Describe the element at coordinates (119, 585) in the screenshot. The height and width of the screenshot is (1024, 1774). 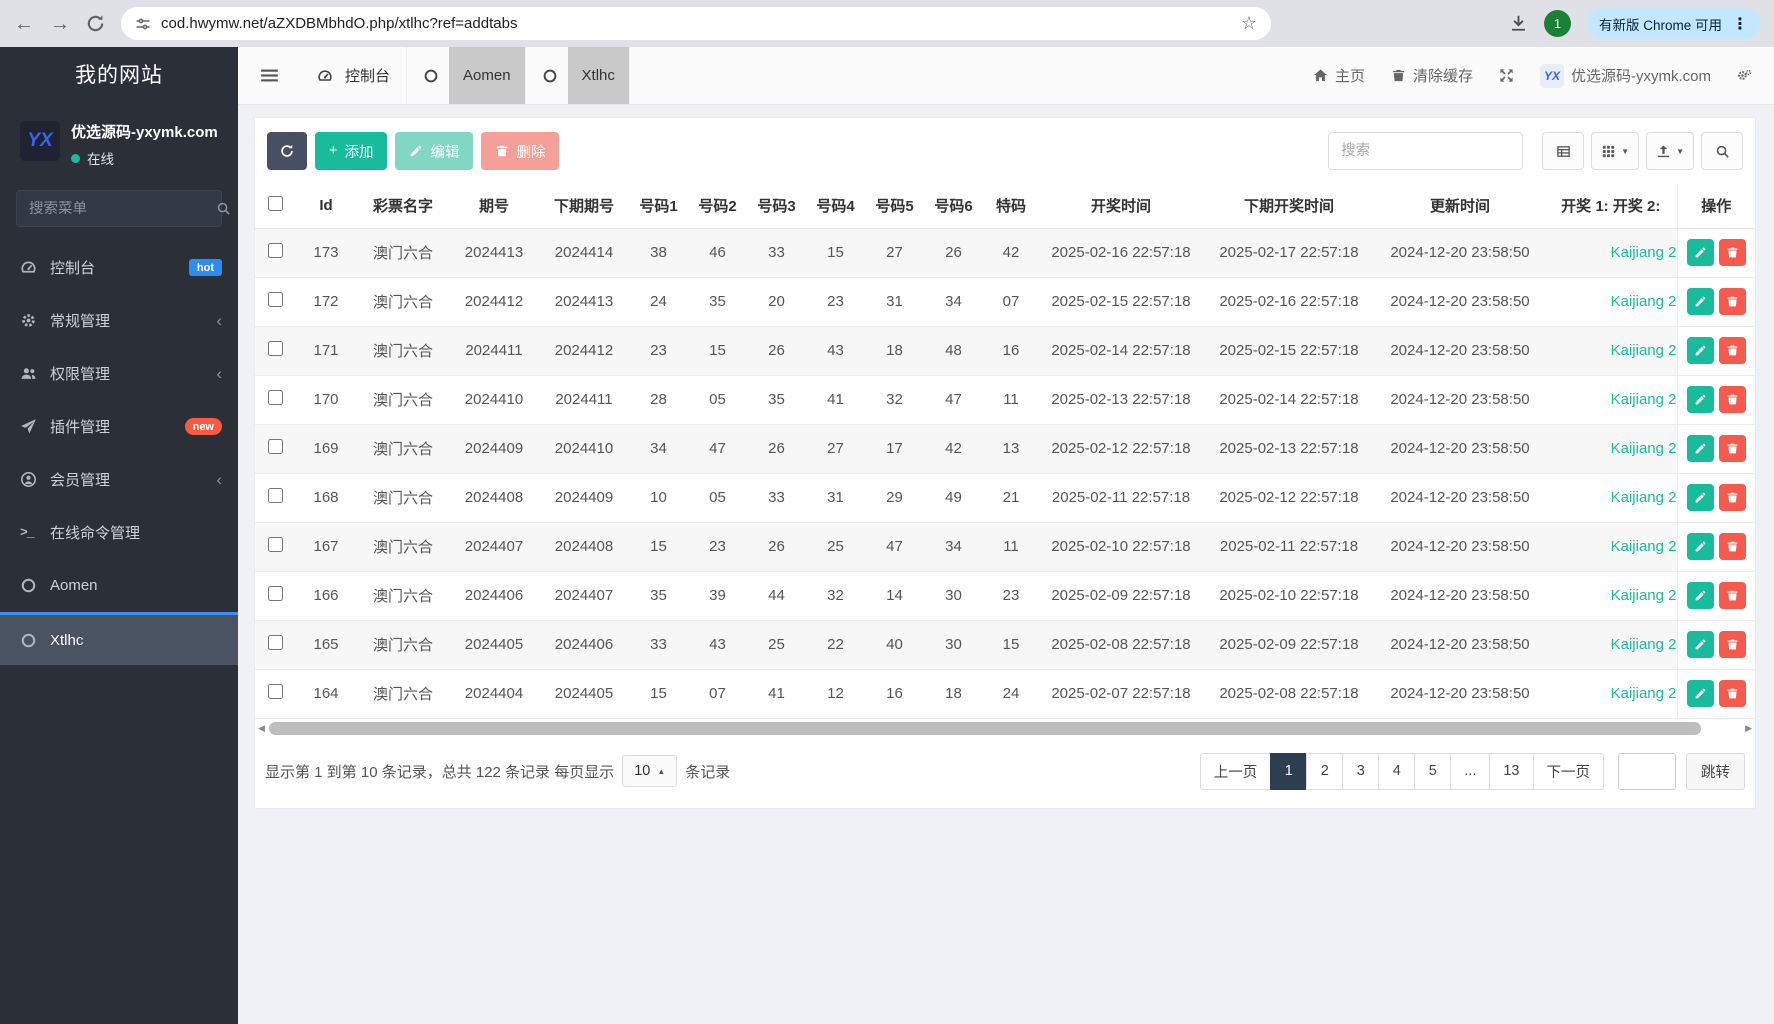
I see `sidebar-item-Aomen: Aomen` at that location.